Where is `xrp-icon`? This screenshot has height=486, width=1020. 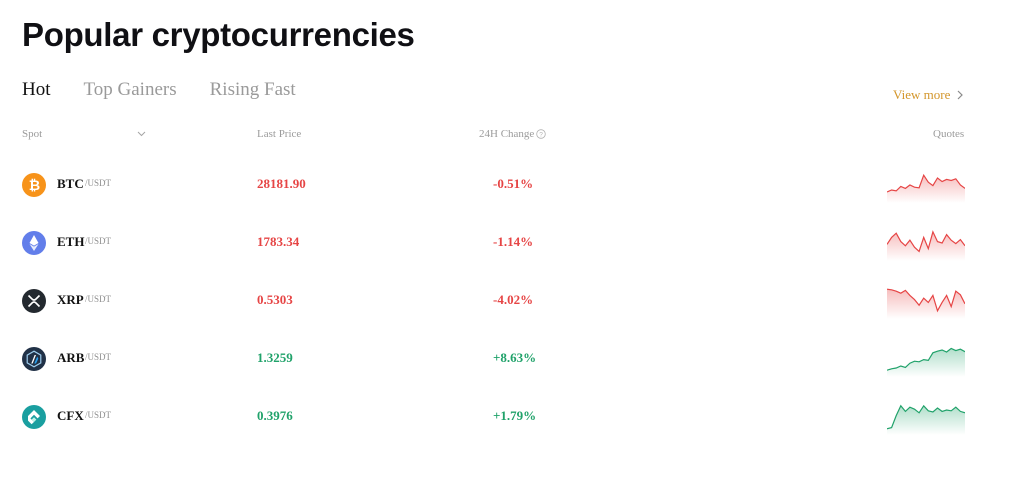
xrp-icon is located at coordinates (34, 301).